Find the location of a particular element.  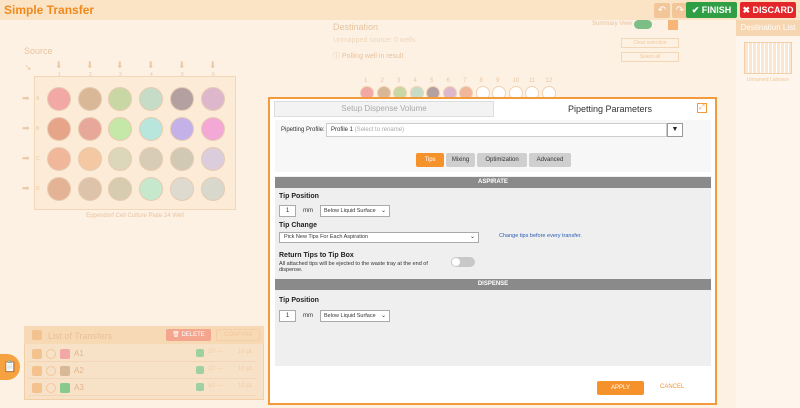

destination-column-number: 11 is located at coordinates (532, 81).